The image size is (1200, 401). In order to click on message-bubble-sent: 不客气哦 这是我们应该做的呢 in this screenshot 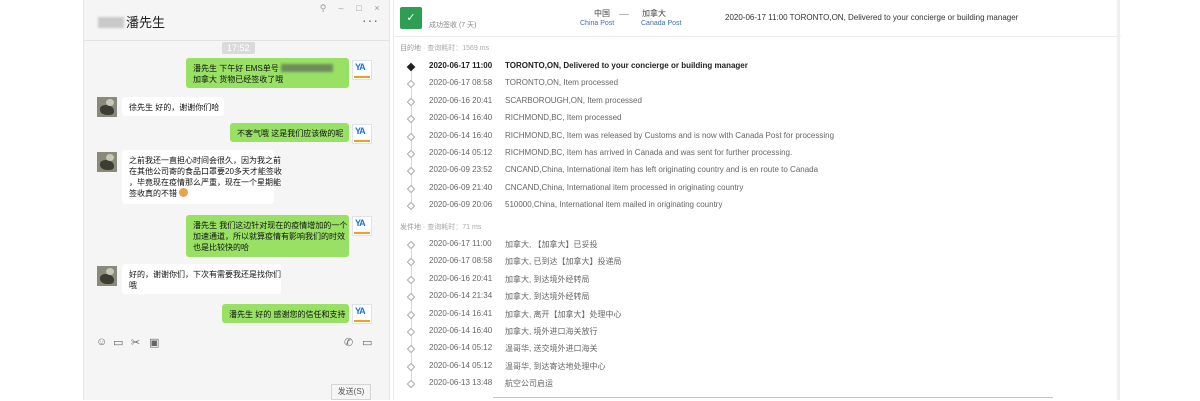, I will do `click(289, 132)`.